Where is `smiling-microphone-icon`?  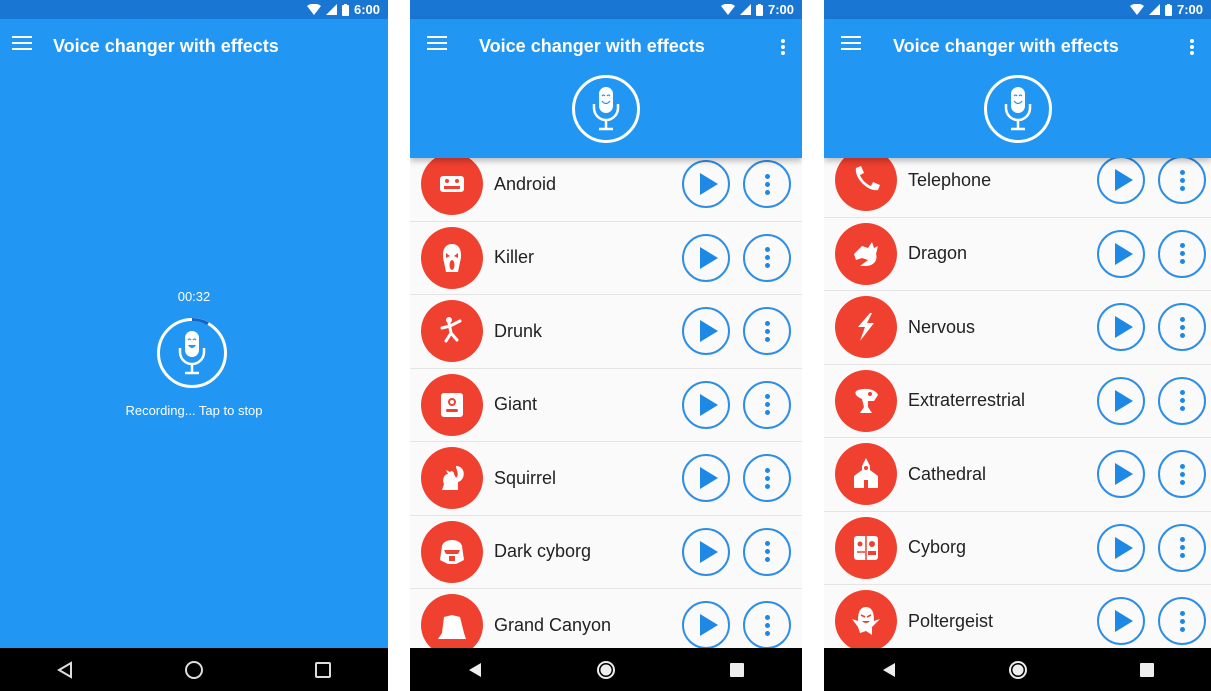
smiling-microphone-icon is located at coordinates (606, 109).